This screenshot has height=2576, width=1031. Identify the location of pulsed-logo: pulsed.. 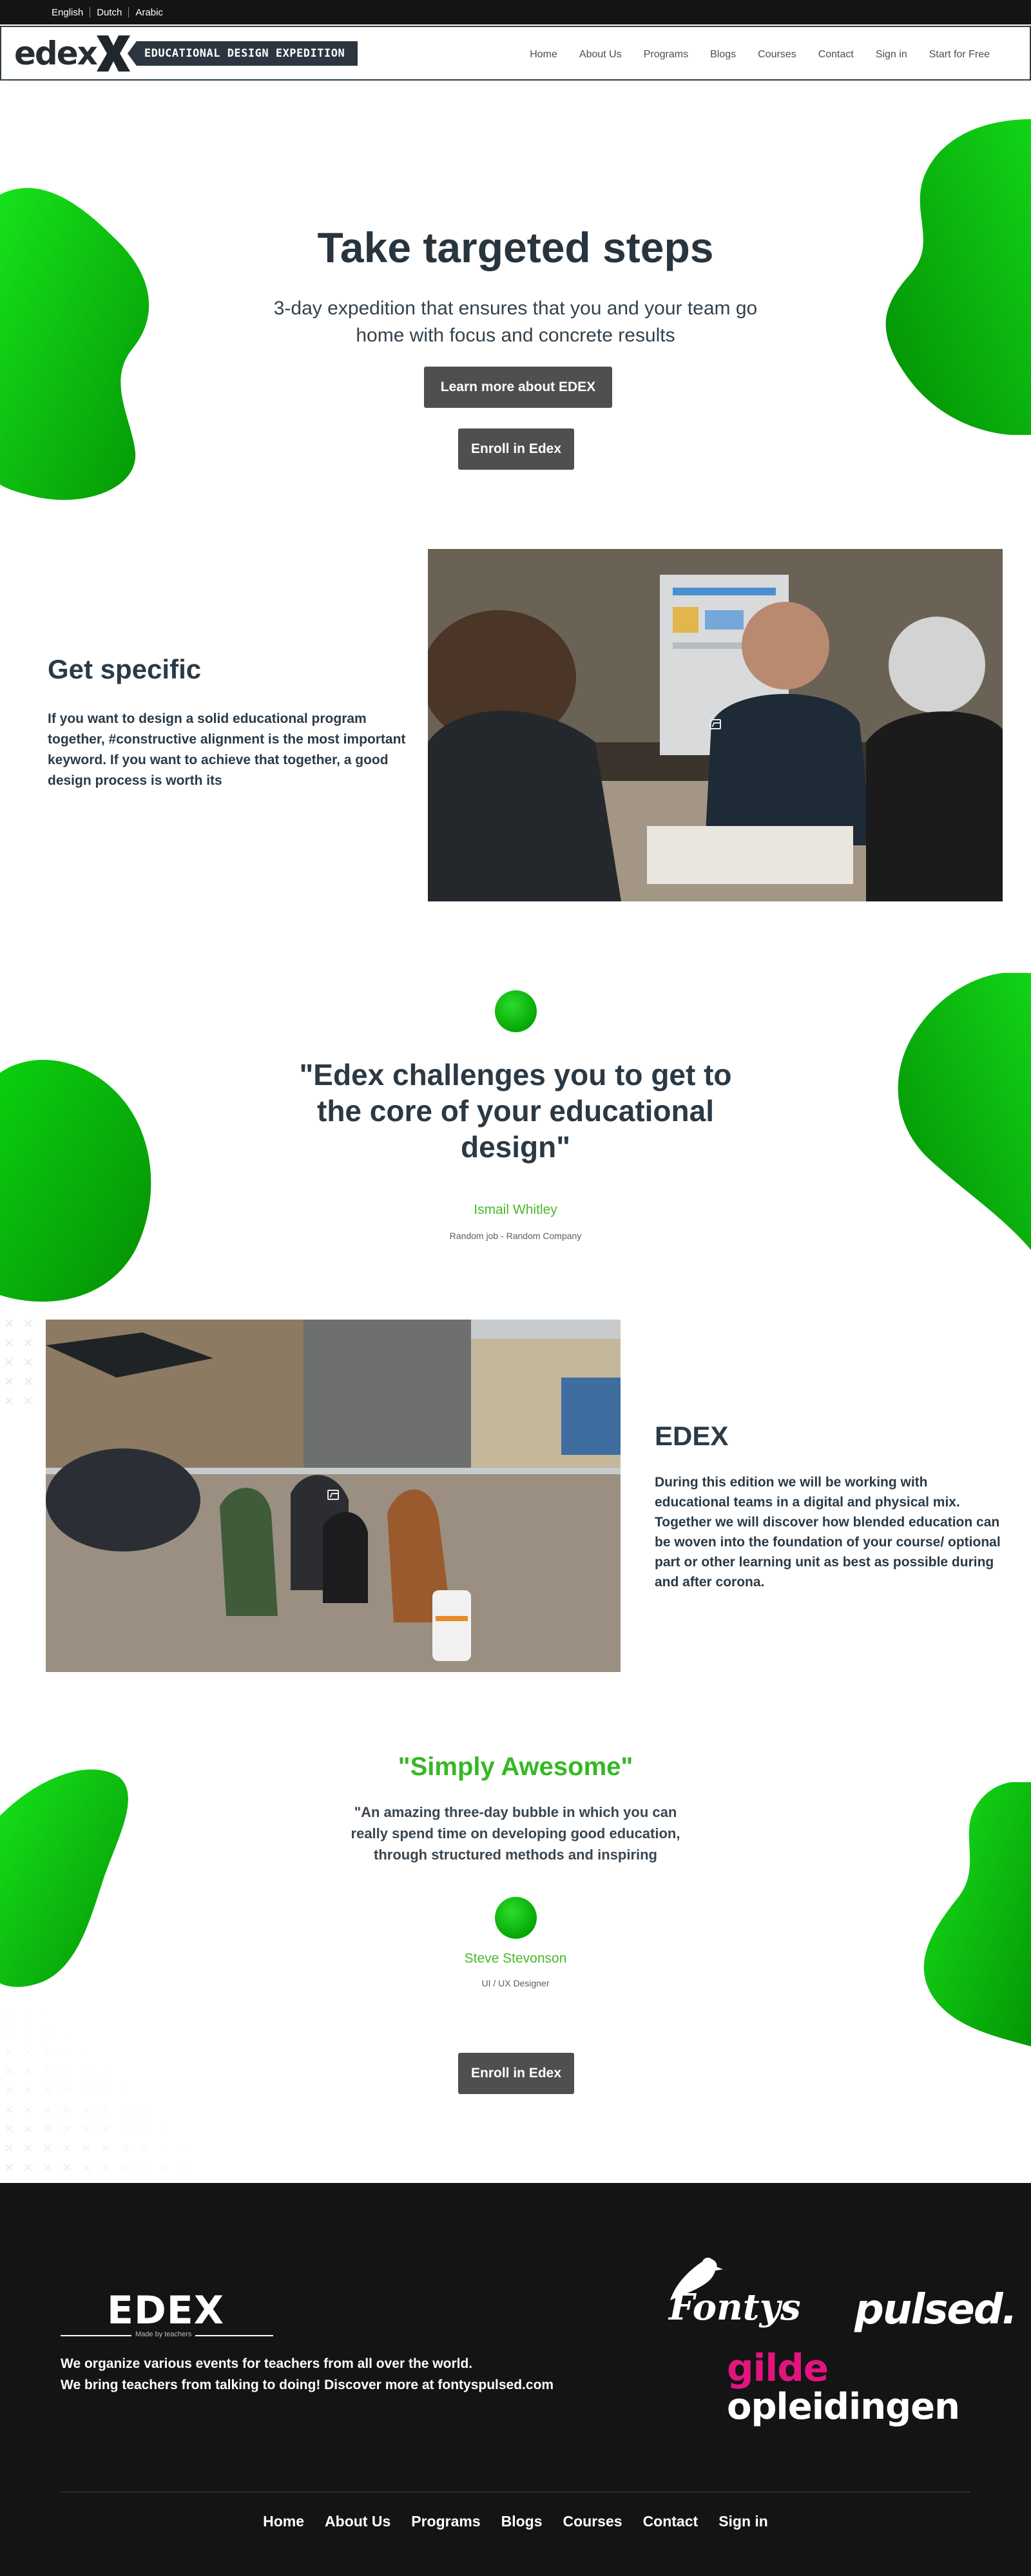
(935, 2310).